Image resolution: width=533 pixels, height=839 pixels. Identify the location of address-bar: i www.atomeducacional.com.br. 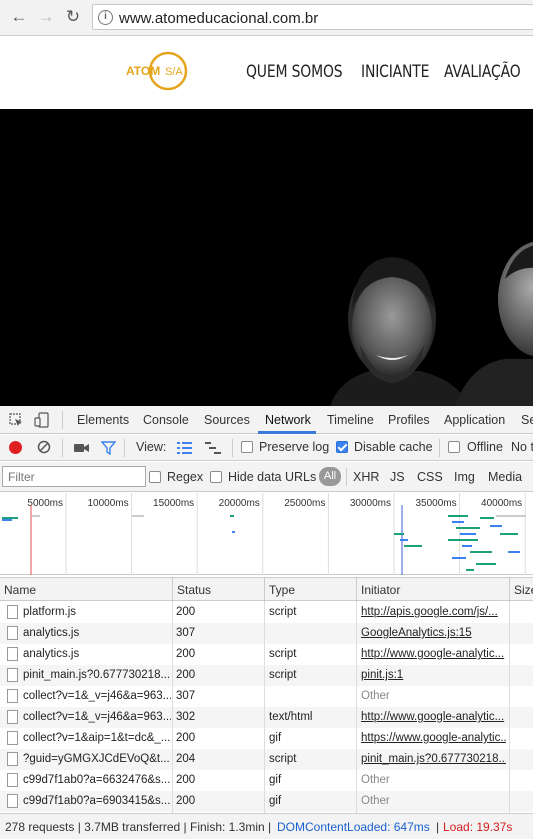
(312, 17).